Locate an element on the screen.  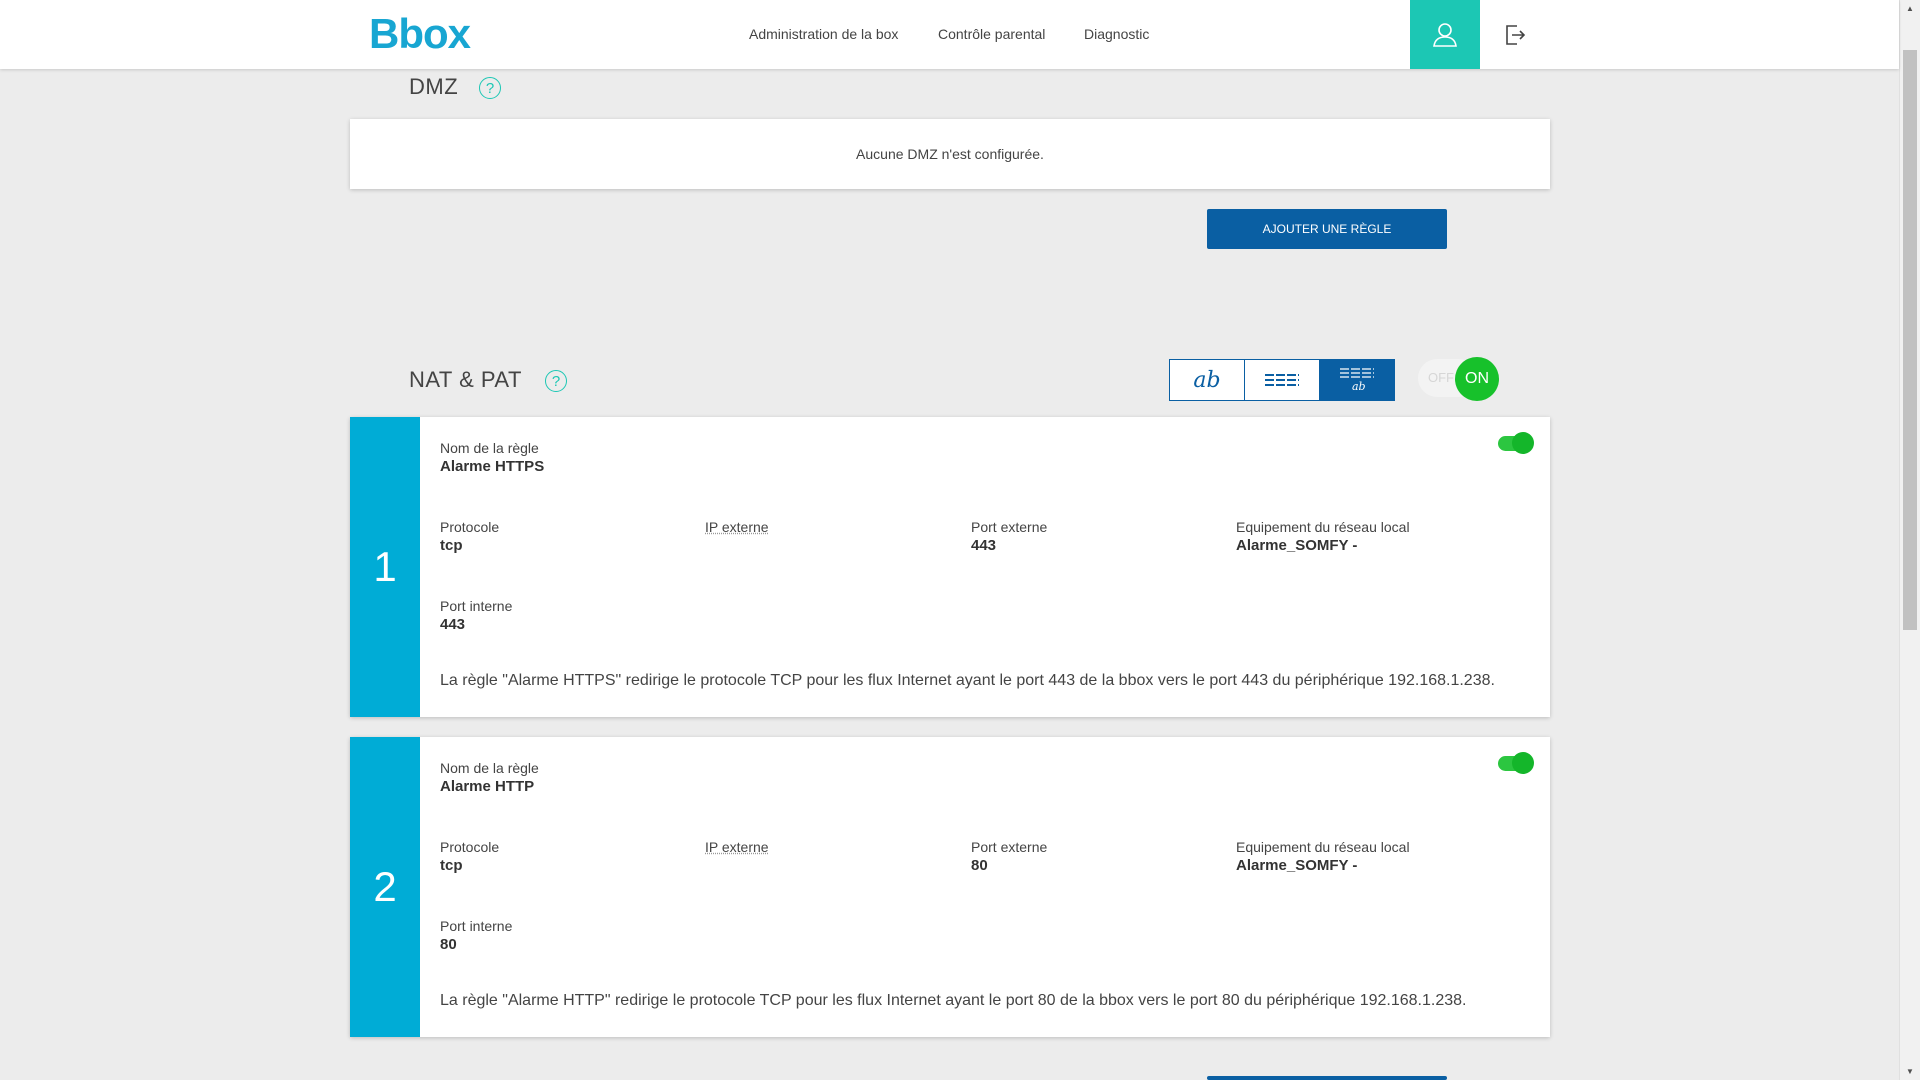
user-account-button is located at coordinates (1445, 34).